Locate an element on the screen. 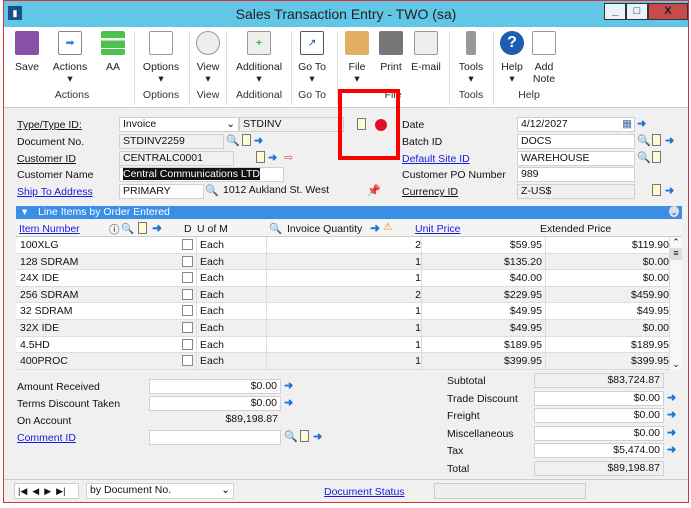  table-row: 4.5HD Each 1 $189.95 $189.95 is located at coordinates (342, 345).